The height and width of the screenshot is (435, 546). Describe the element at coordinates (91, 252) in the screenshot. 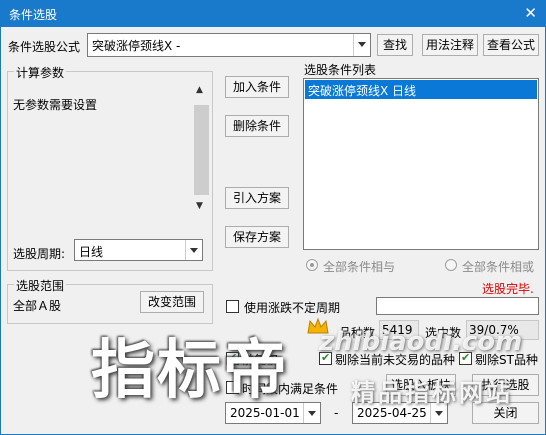

I see `period-value: 日线` at that location.